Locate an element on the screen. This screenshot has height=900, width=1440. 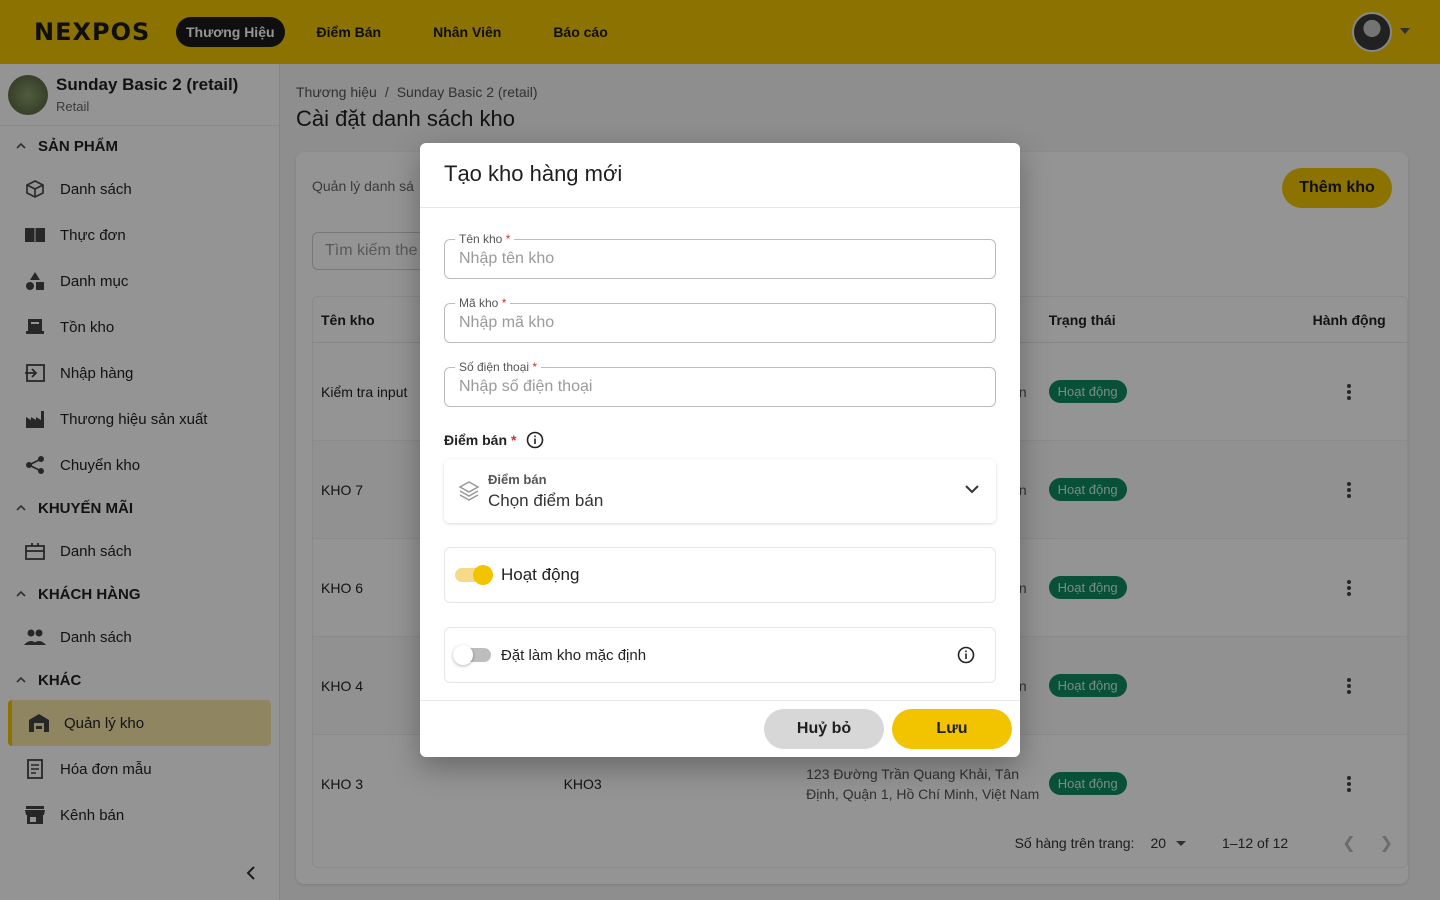
warehouse-name-field: Tên kho * Nhập tên kho is located at coordinates (720, 255).